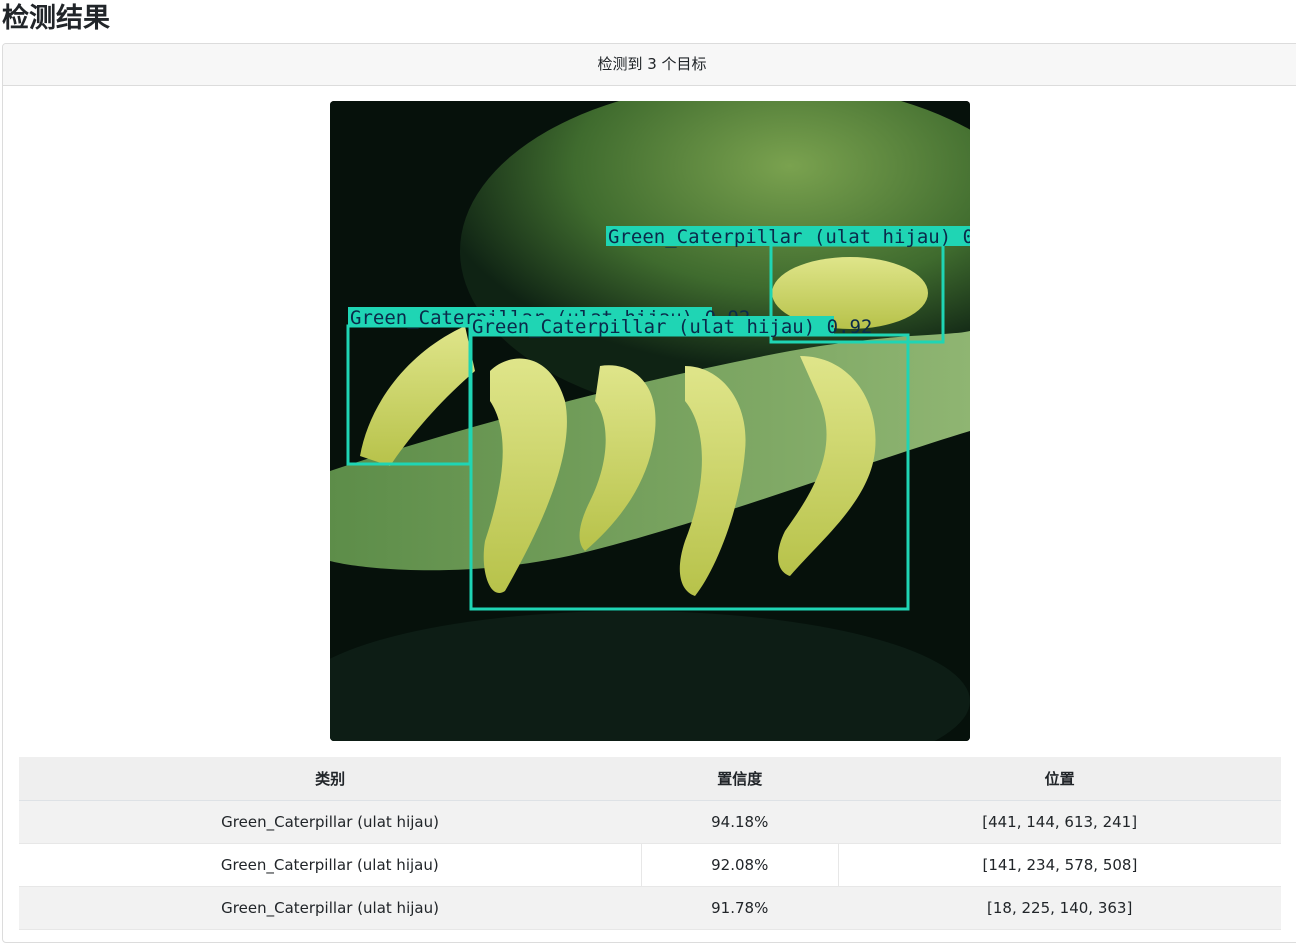 This screenshot has width=1296, height=943. What do you see at coordinates (740, 779) in the screenshot?
I see `header-confidence: 置信度` at bounding box center [740, 779].